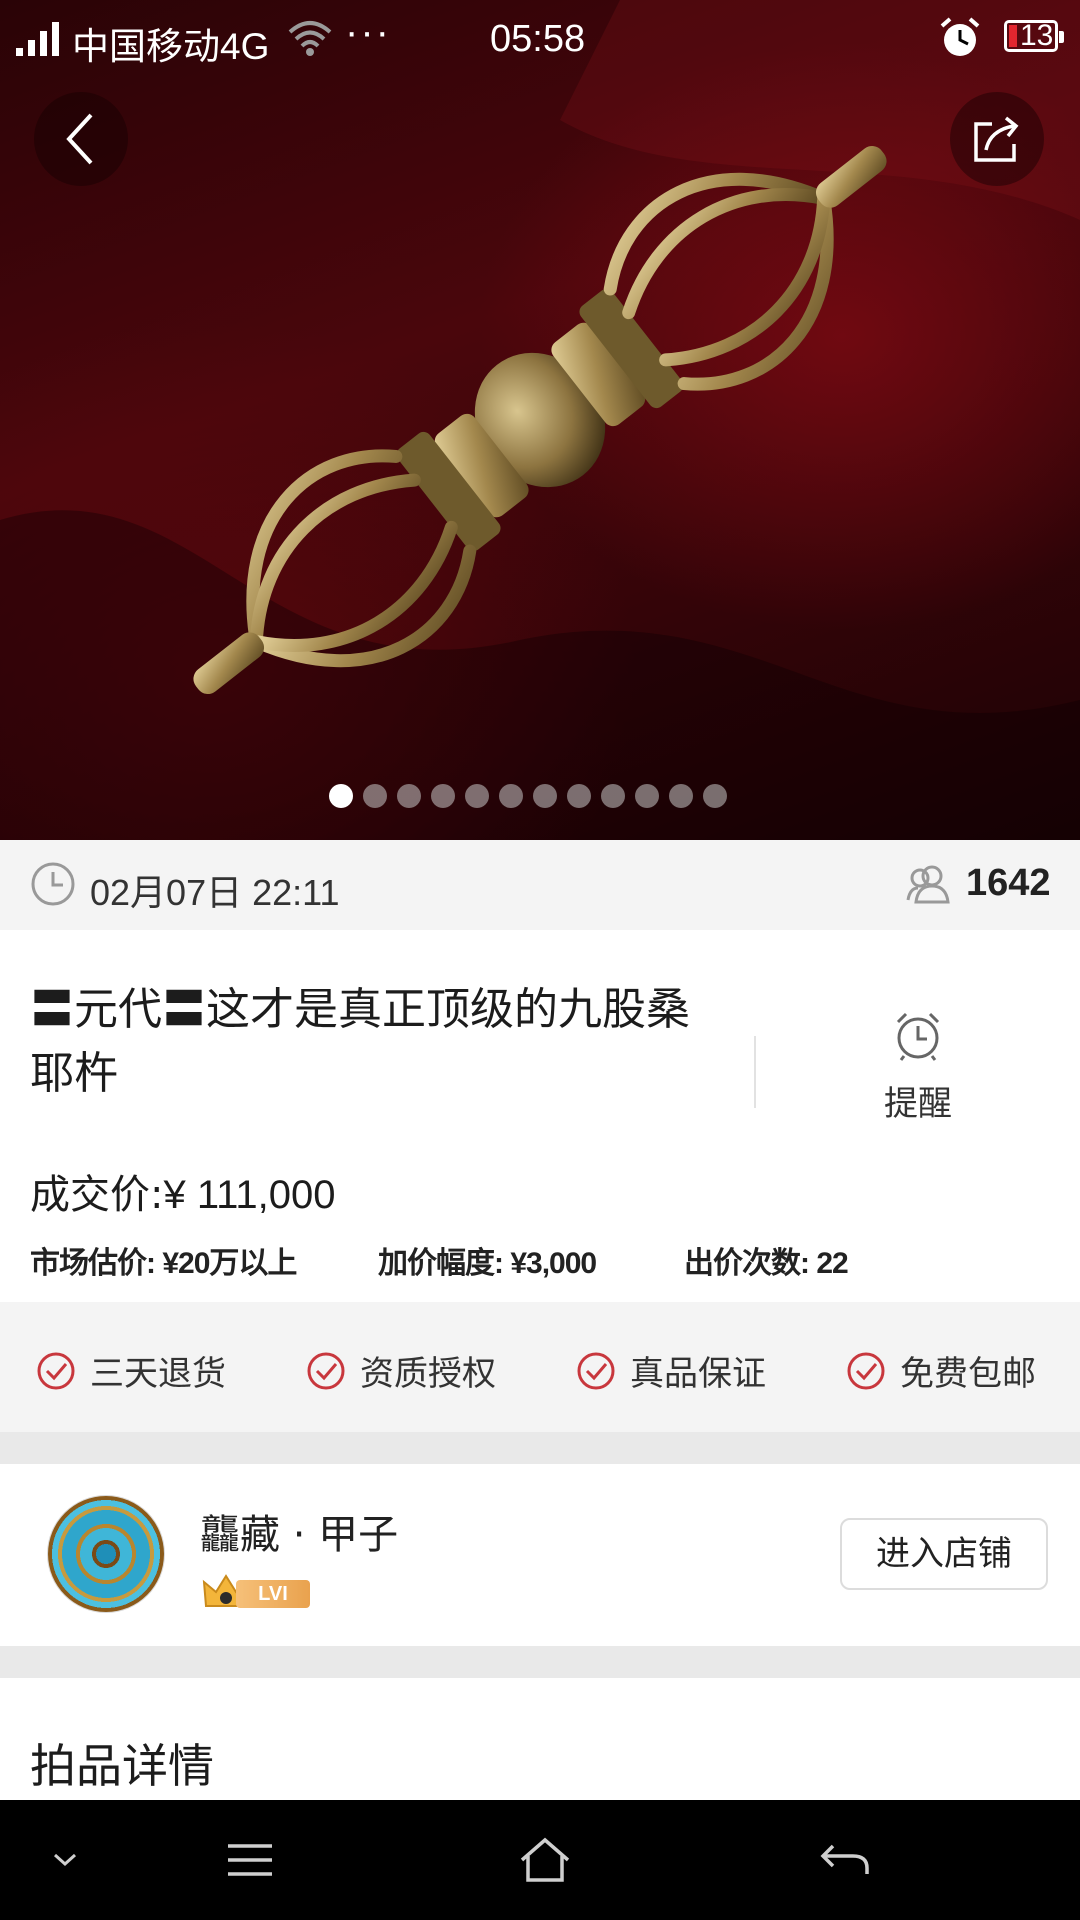 This screenshot has width=1080, height=1920. I want to click on price-label: 成交价:, so click(97, 1195).